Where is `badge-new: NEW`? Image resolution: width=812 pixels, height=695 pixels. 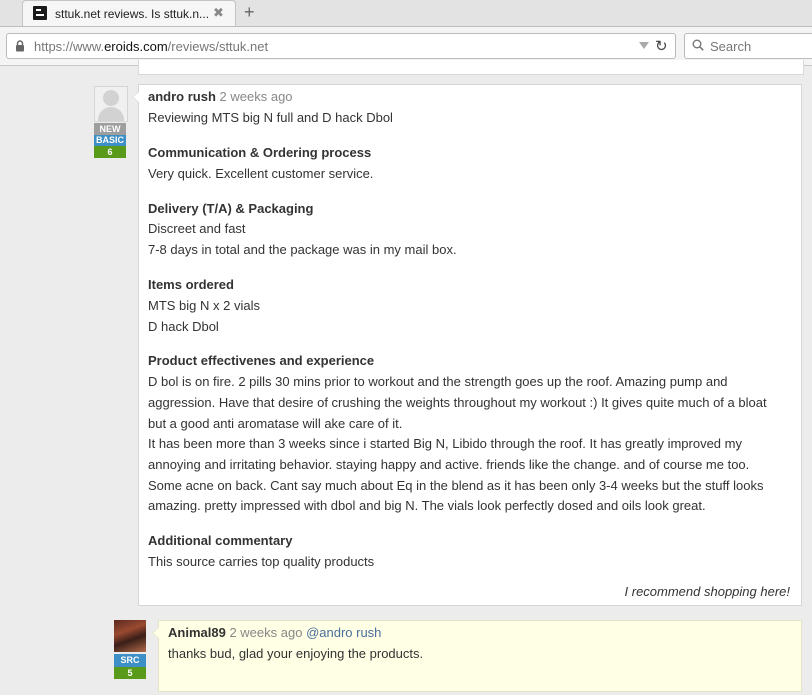 badge-new: NEW is located at coordinates (110, 129).